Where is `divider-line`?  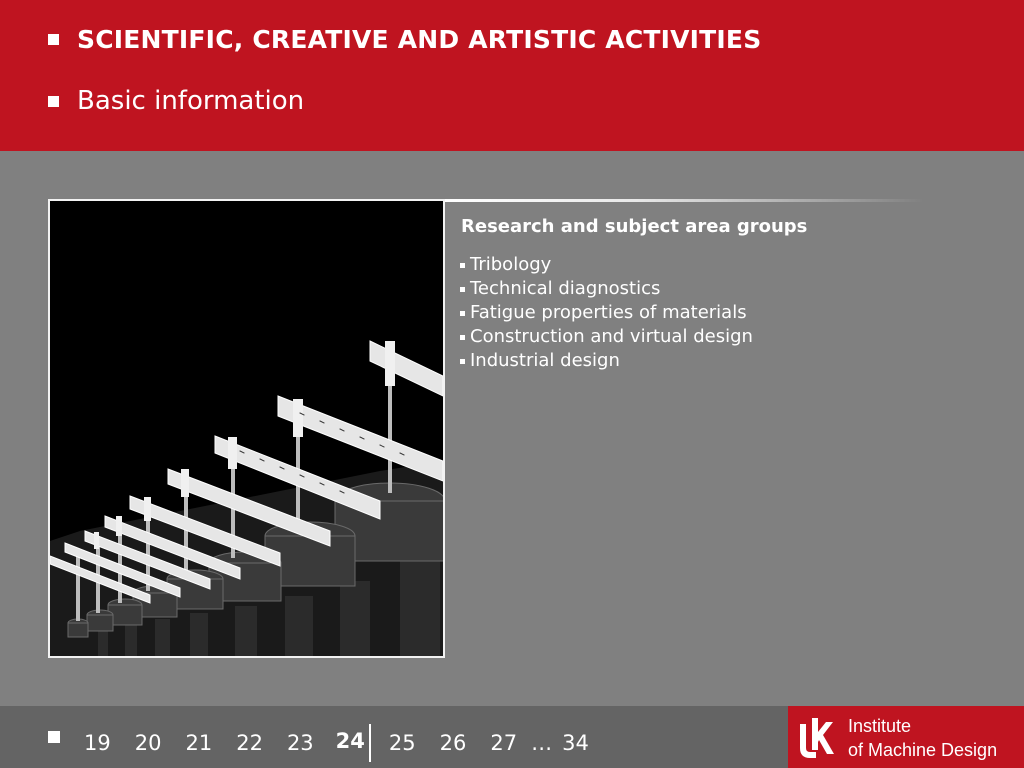
divider-line is located at coordinates (684, 200).